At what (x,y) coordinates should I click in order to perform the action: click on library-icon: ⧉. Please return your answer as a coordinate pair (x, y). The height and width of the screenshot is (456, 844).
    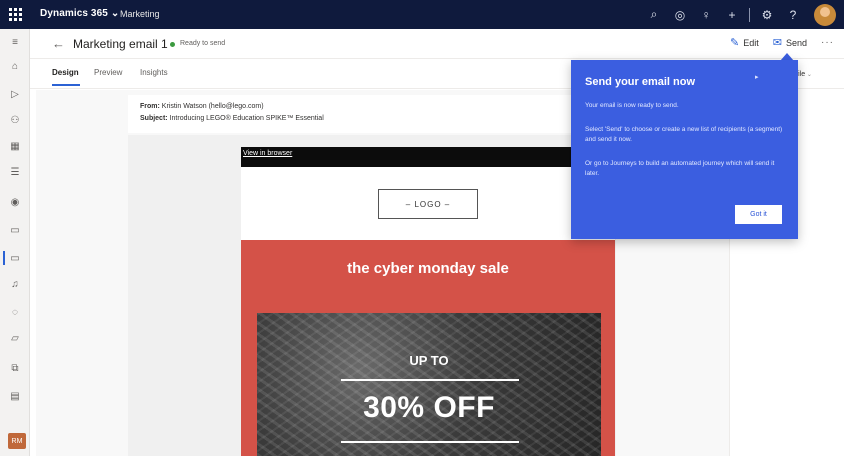
    Looking at the image, I should click on (15, 368).